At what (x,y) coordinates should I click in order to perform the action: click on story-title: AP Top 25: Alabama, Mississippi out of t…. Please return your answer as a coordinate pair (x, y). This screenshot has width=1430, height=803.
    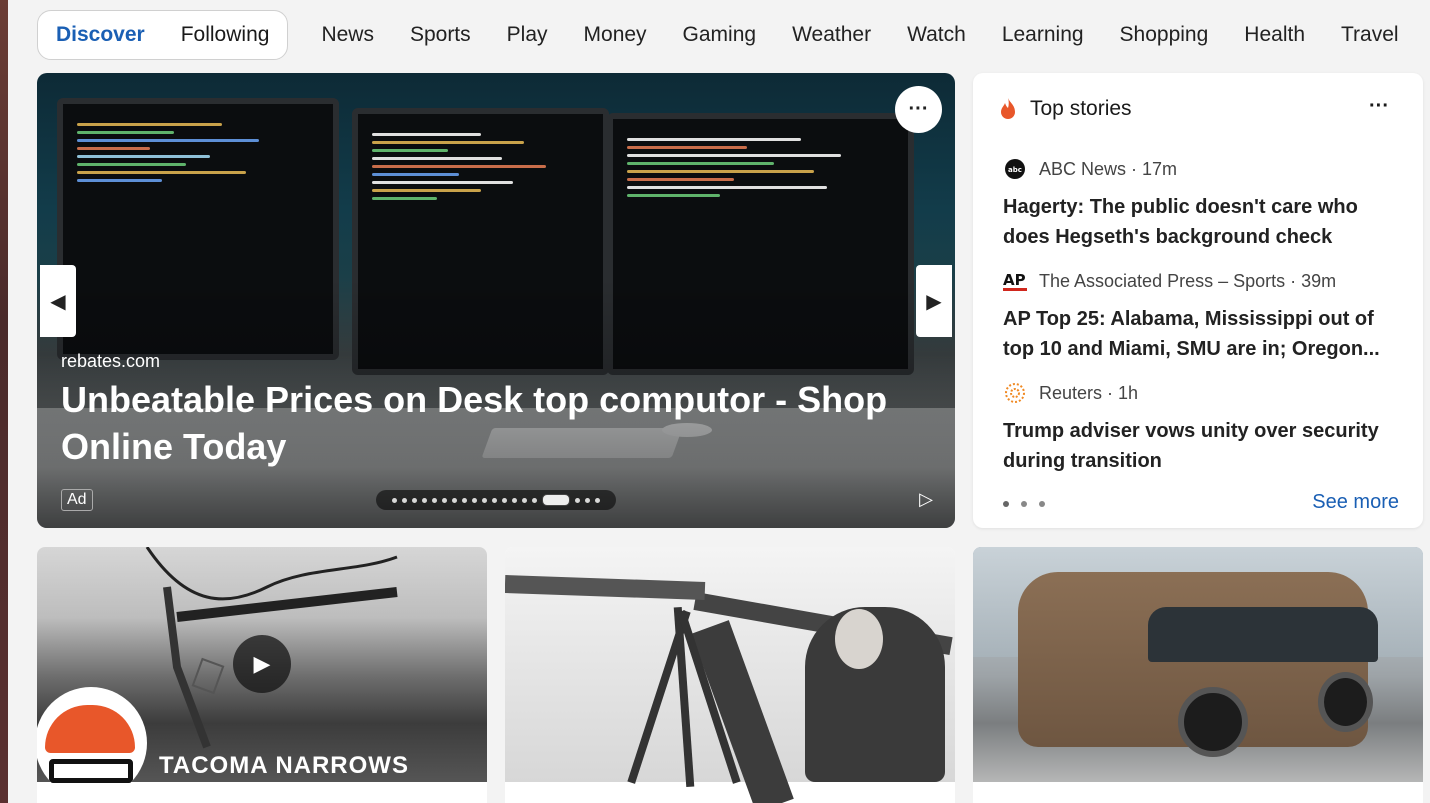
    Looking at the image, I should click on (1203, 334).